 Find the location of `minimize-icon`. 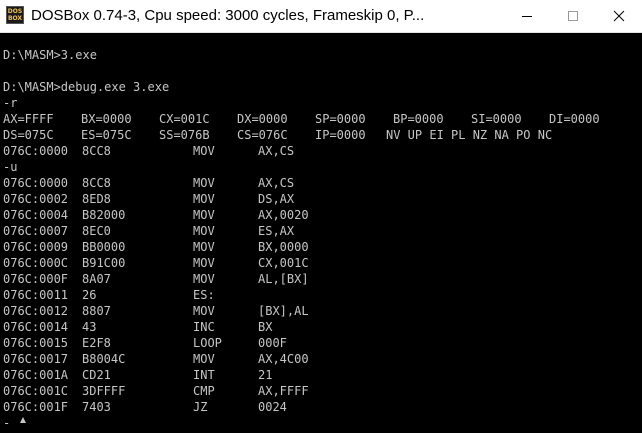

minimize-icon is located at coordinates (527, 16).